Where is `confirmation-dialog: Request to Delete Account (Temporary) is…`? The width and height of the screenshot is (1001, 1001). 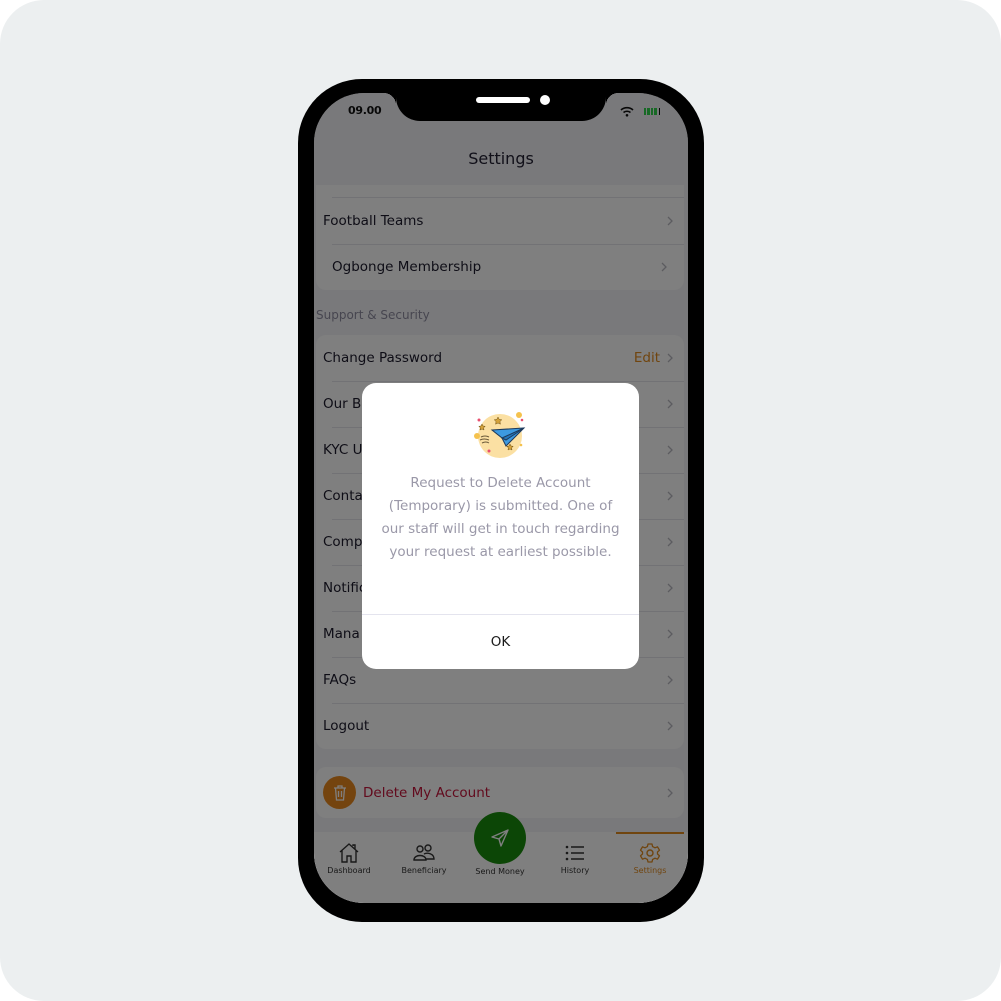 confirmation-dialog: Request to Delete Account (Temporary) is… is located at coordinates (500, 526).